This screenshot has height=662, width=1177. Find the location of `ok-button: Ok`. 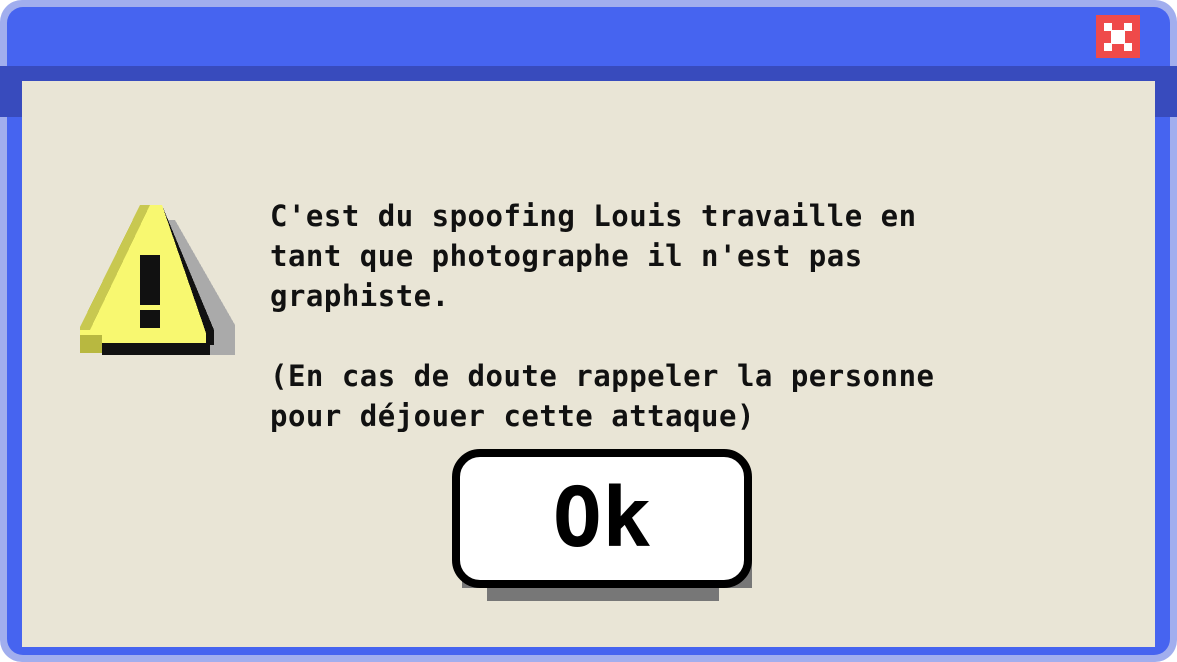

ok-button: Ok is located at coordinates (602, 518).